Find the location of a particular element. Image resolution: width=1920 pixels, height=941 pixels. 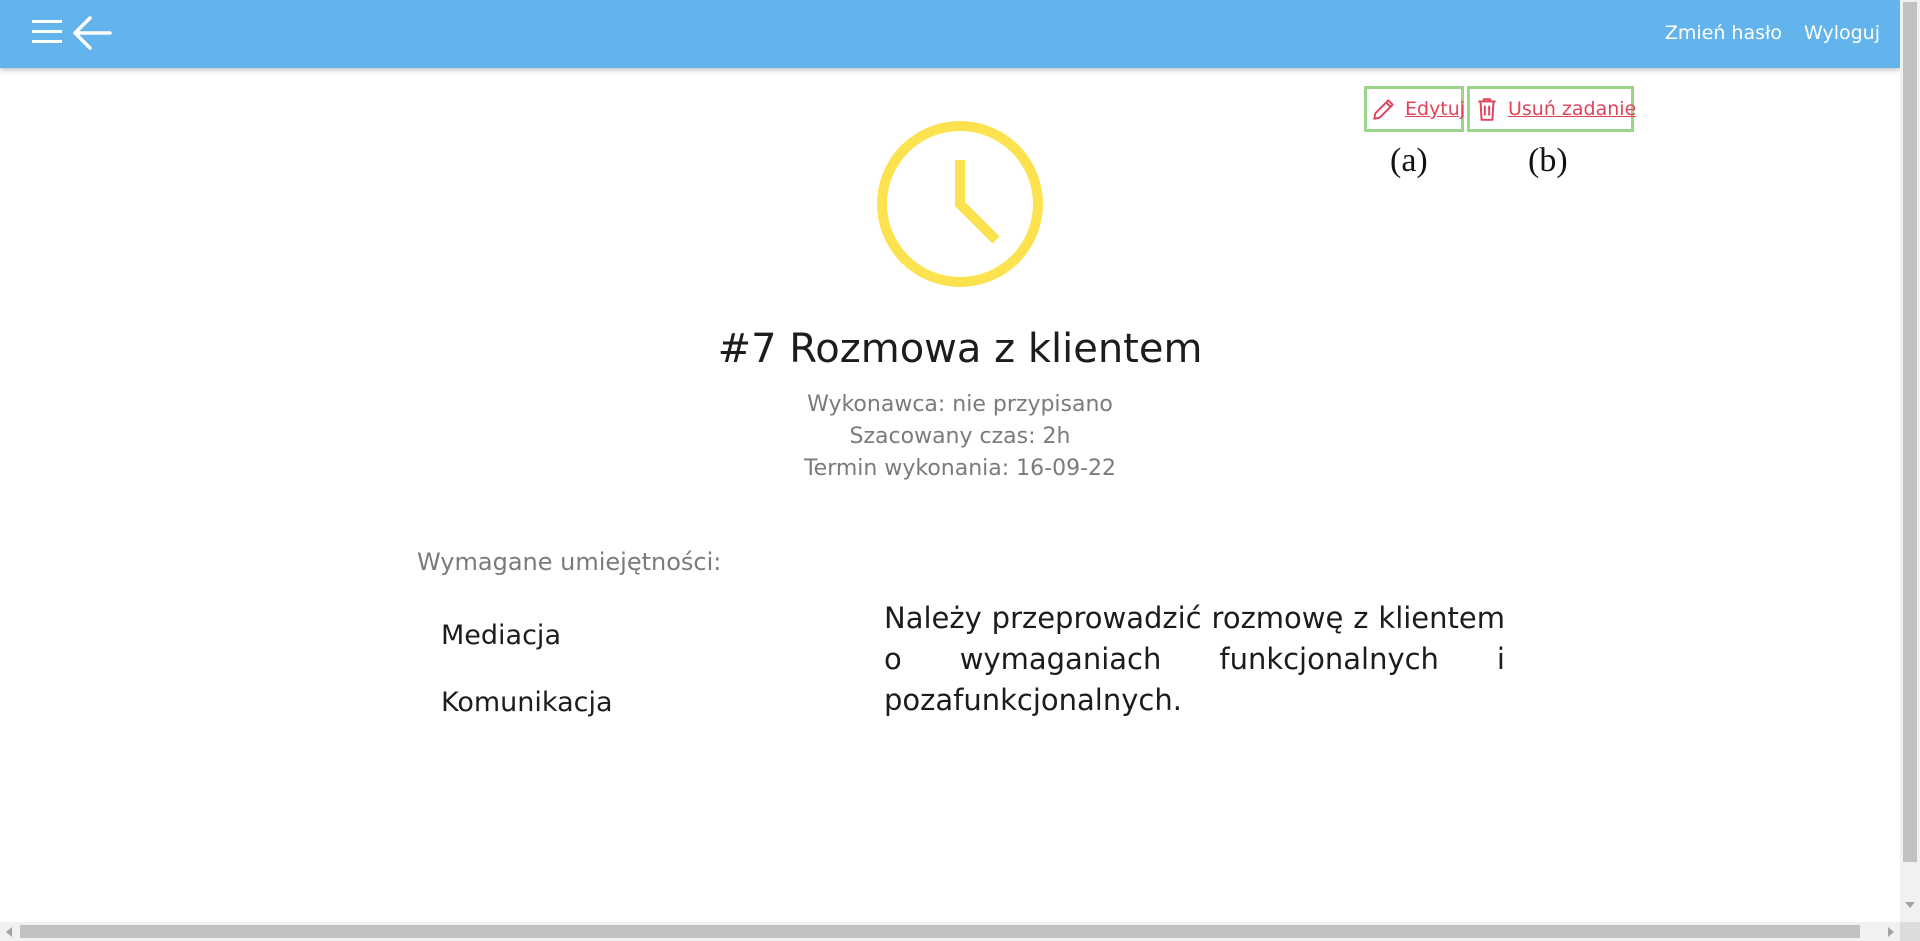

skills-heading: Wymagane umiejętności: is located at coordinates (569, 562).